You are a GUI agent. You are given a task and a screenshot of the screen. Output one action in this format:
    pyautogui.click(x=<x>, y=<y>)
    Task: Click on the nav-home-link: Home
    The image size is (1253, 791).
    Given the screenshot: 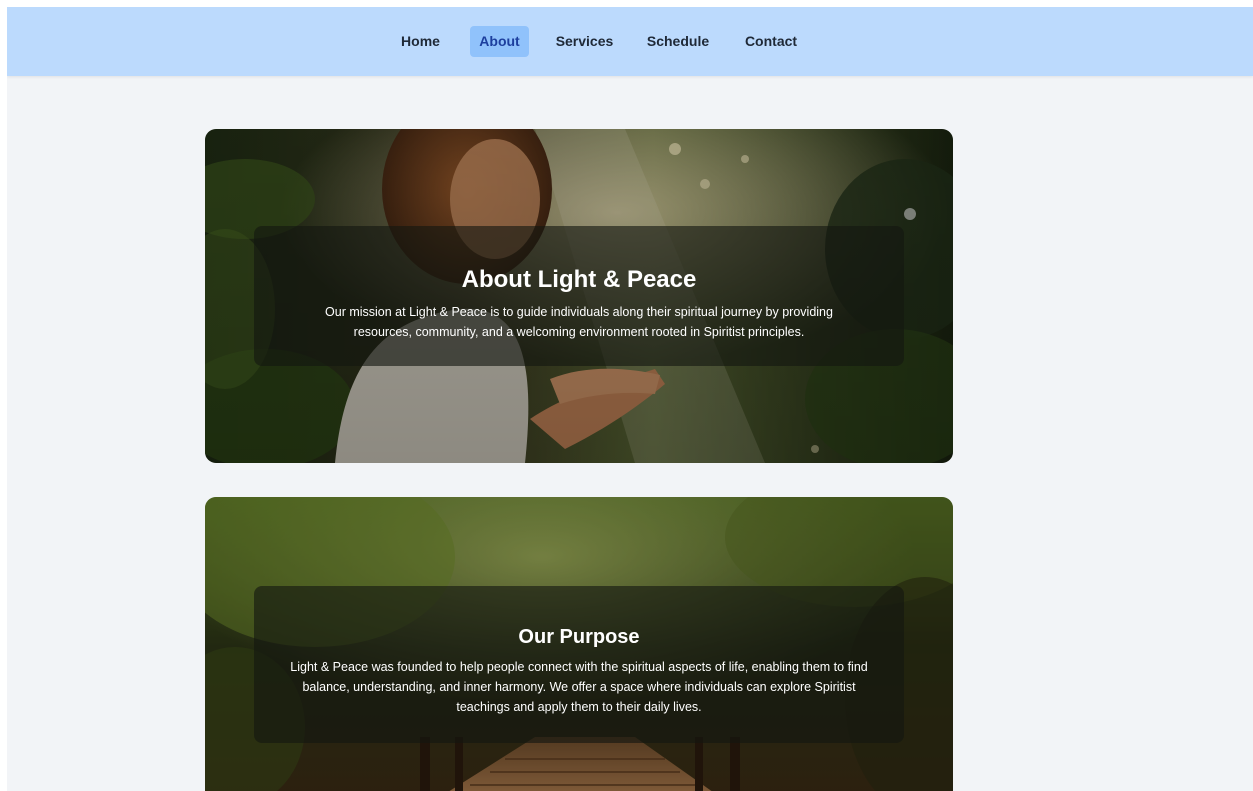 What is the action you would take?
    pyautogui.click(x=420, y=41)
    